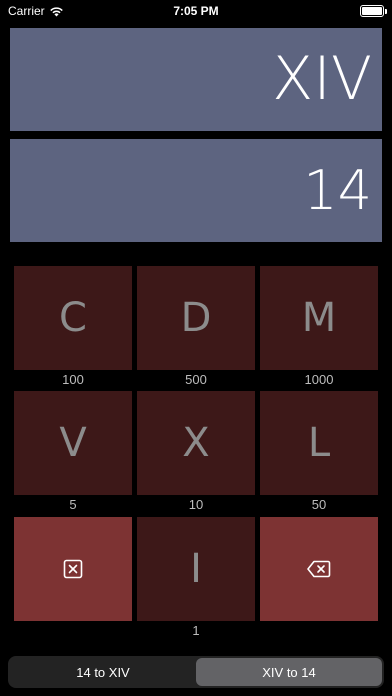 The image size is (392, 696). Describe the element at coordinates (196, 79) in the screenshot. I see `roman-display: XIV` at that location.